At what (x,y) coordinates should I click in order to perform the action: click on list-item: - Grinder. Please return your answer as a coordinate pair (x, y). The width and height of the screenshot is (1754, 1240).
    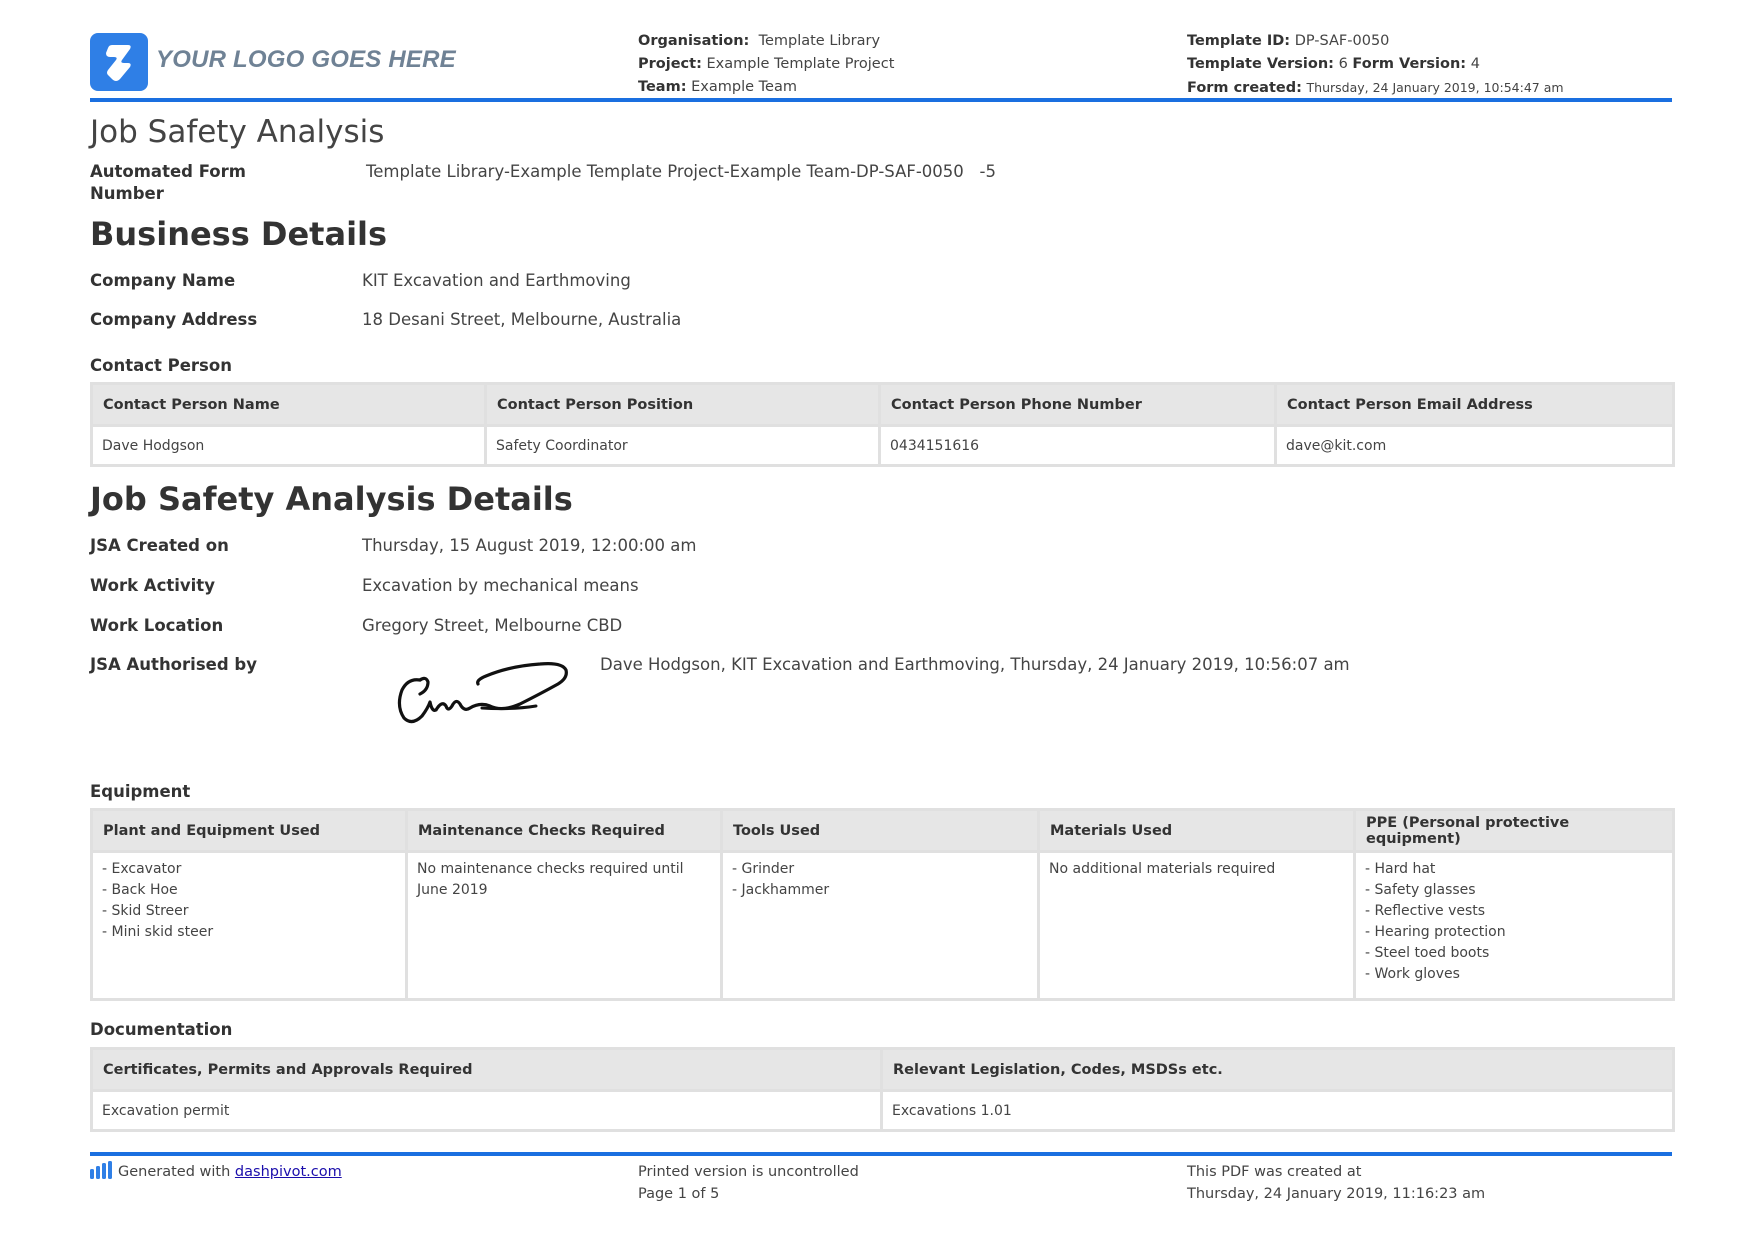
    Looking at the image, I should click on (763, 869).